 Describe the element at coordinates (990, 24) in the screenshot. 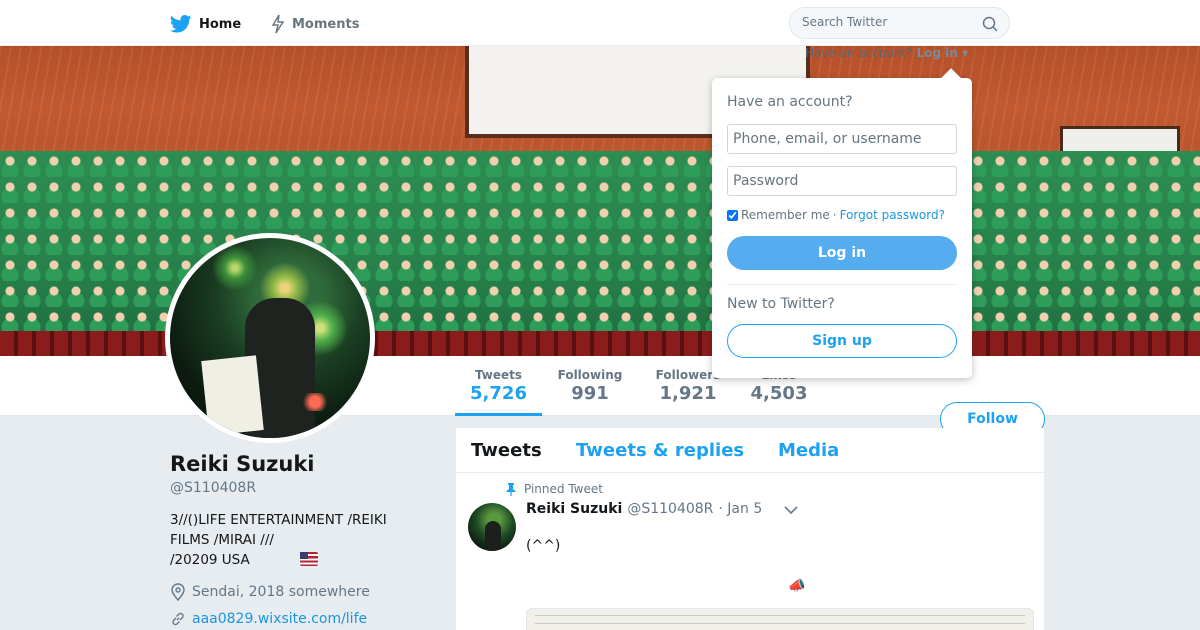

I see `search-icon` at that location.